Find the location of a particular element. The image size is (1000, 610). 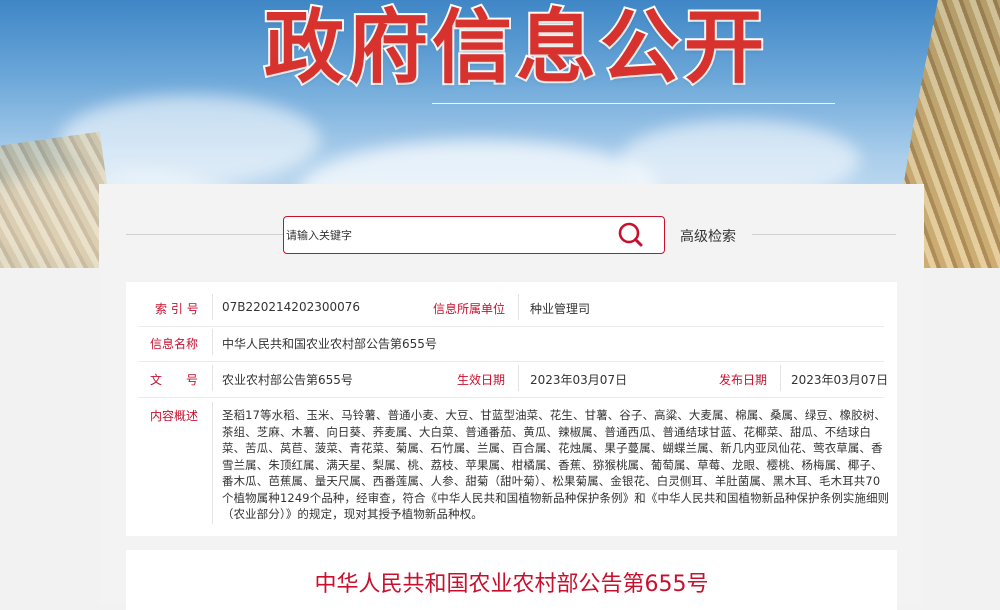

doc-number-value: 农业农村部公告第655号 is located at coordinates (287, 380).